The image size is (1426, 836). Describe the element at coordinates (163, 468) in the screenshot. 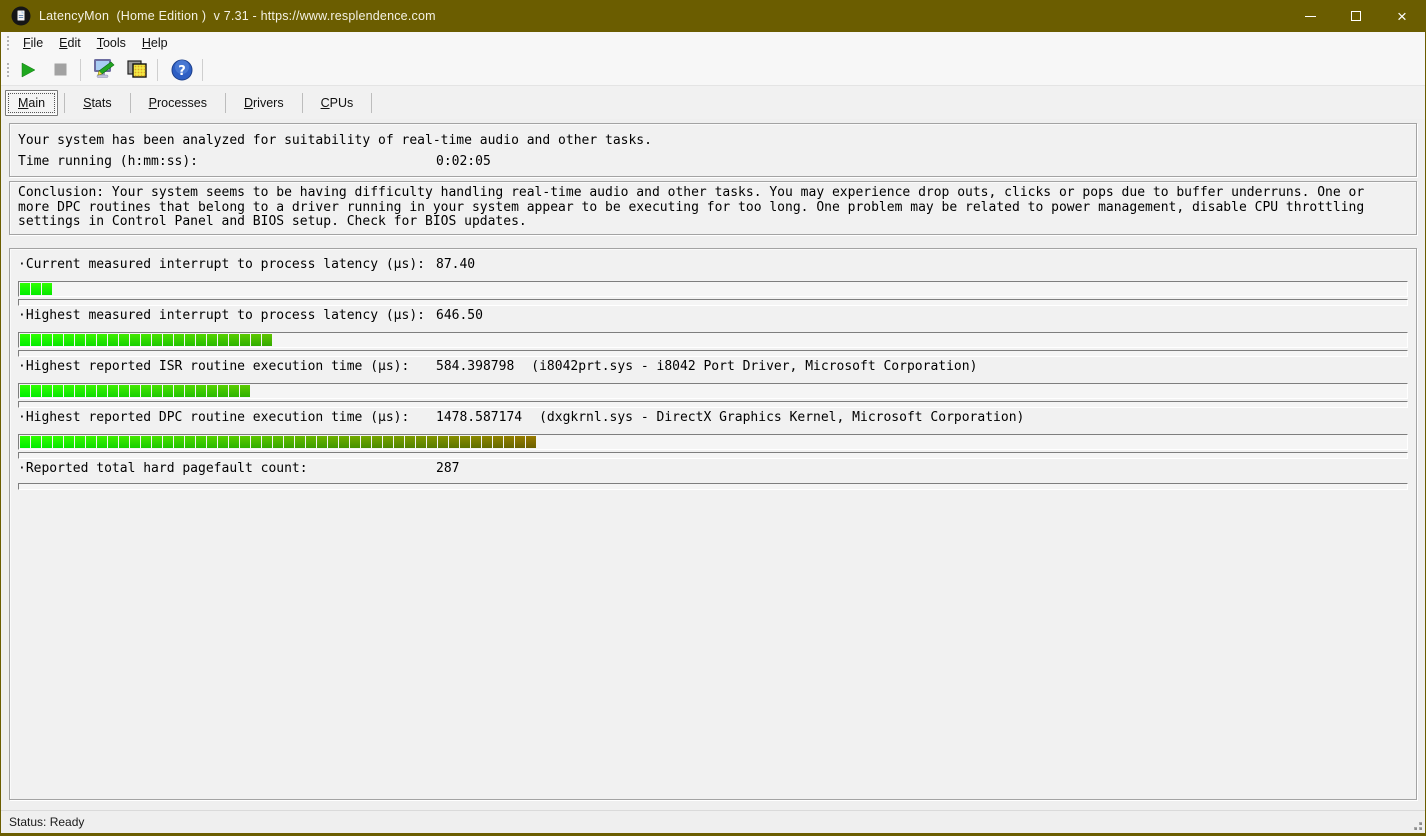

I see `measurement-label: ·Reported total hard pagefault count:` at that location.